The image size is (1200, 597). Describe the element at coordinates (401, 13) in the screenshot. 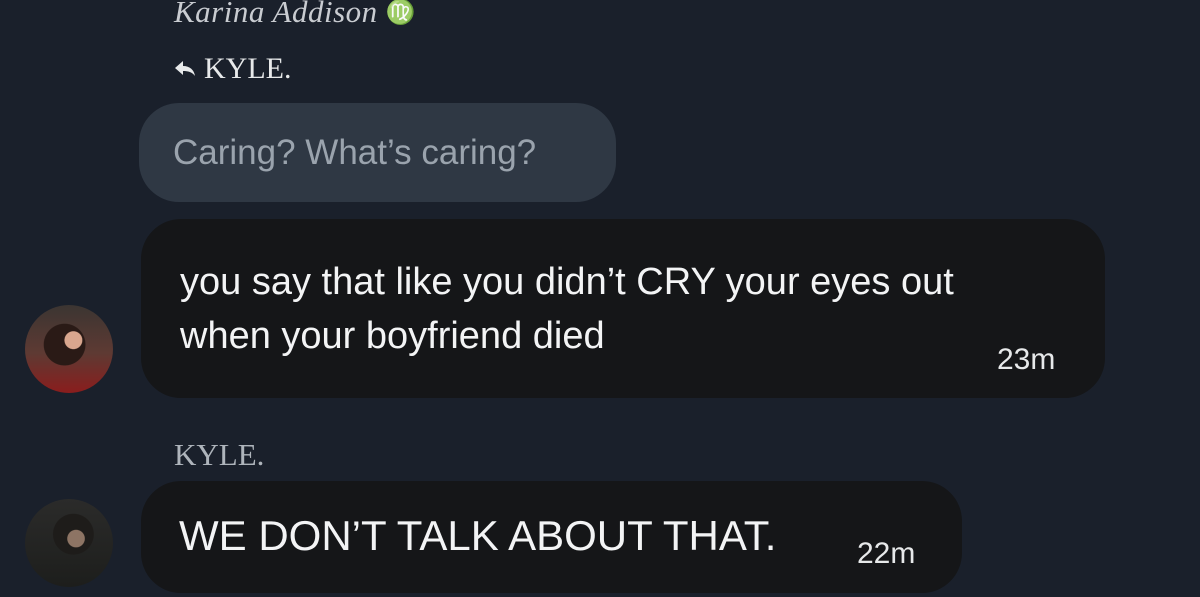

I see `zodiac-symbol: ♍` at that location.